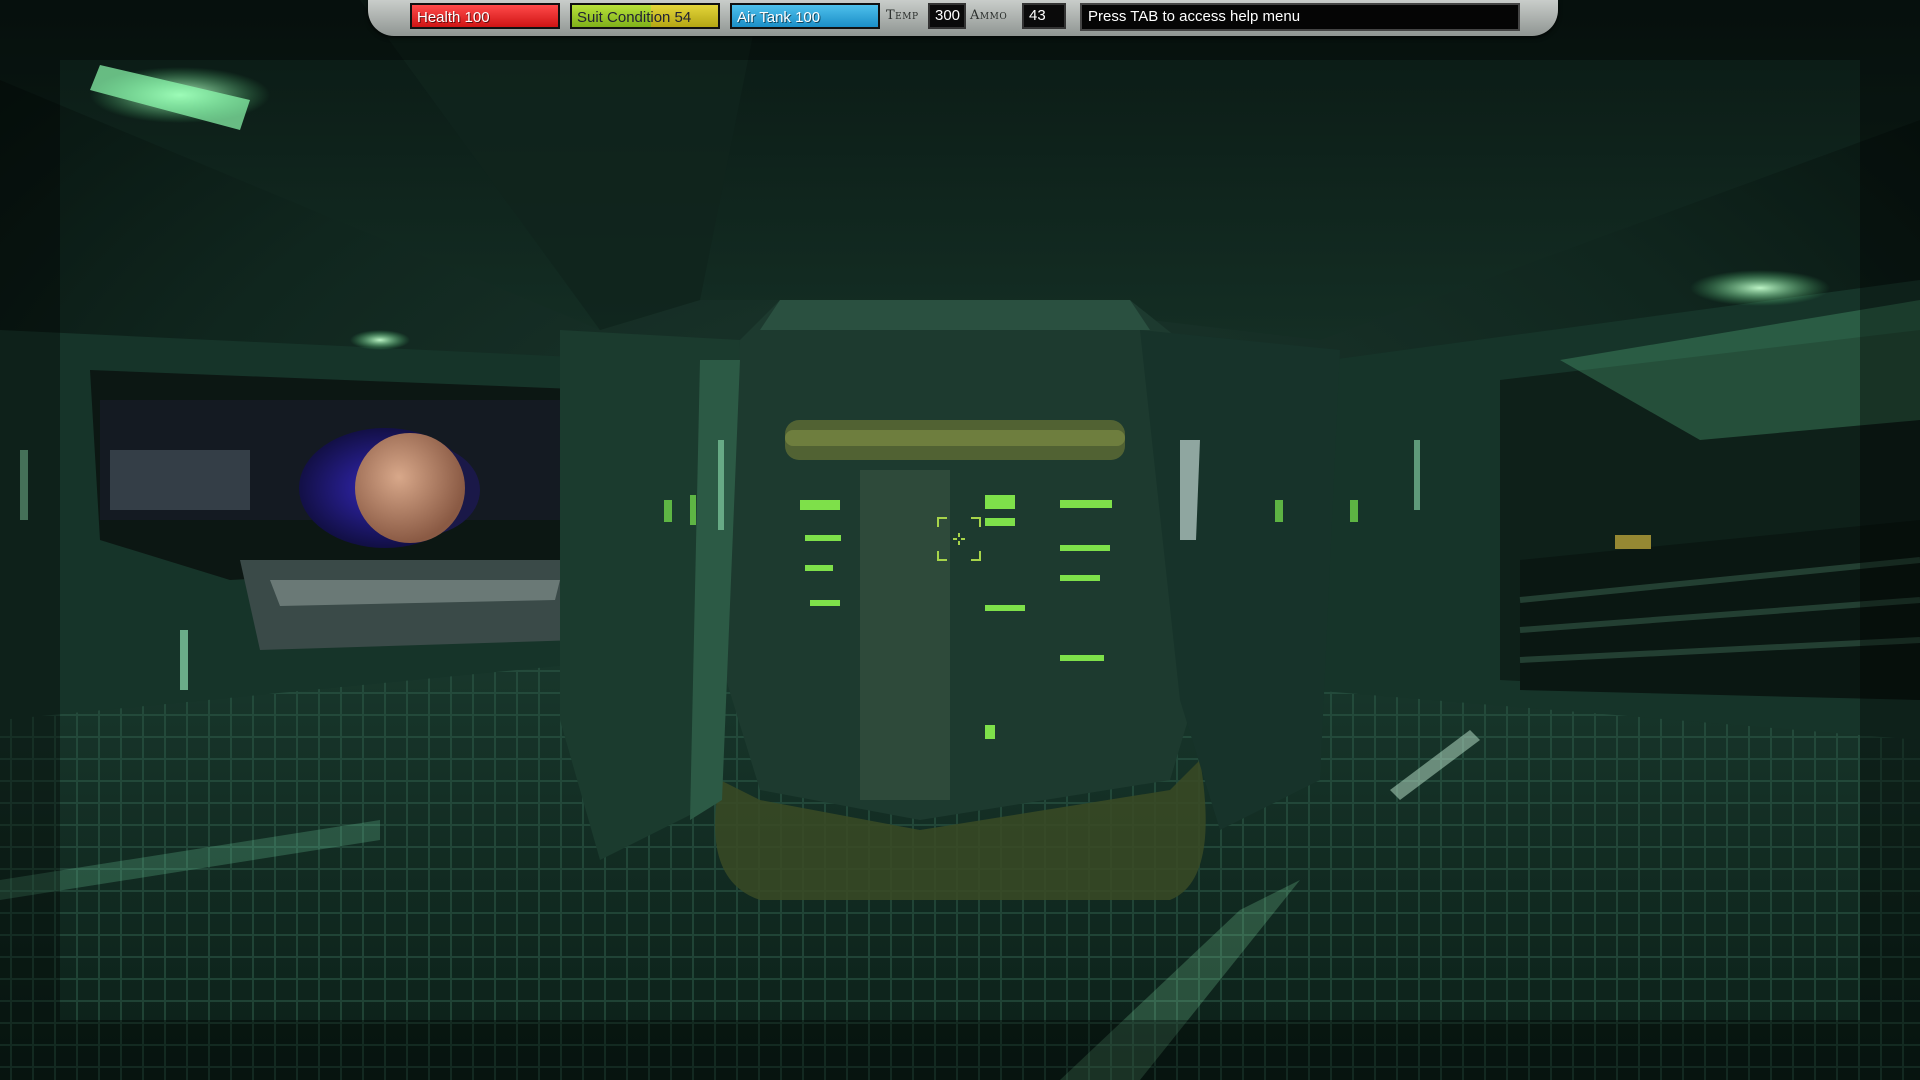 Image resolution: width=1920 pixels, height=1080 pixels. What do you see at coordinates (779, 17) in the screenshot?
I see `air-tank-label: Air Tank 100` at bounding box center [779, 17].